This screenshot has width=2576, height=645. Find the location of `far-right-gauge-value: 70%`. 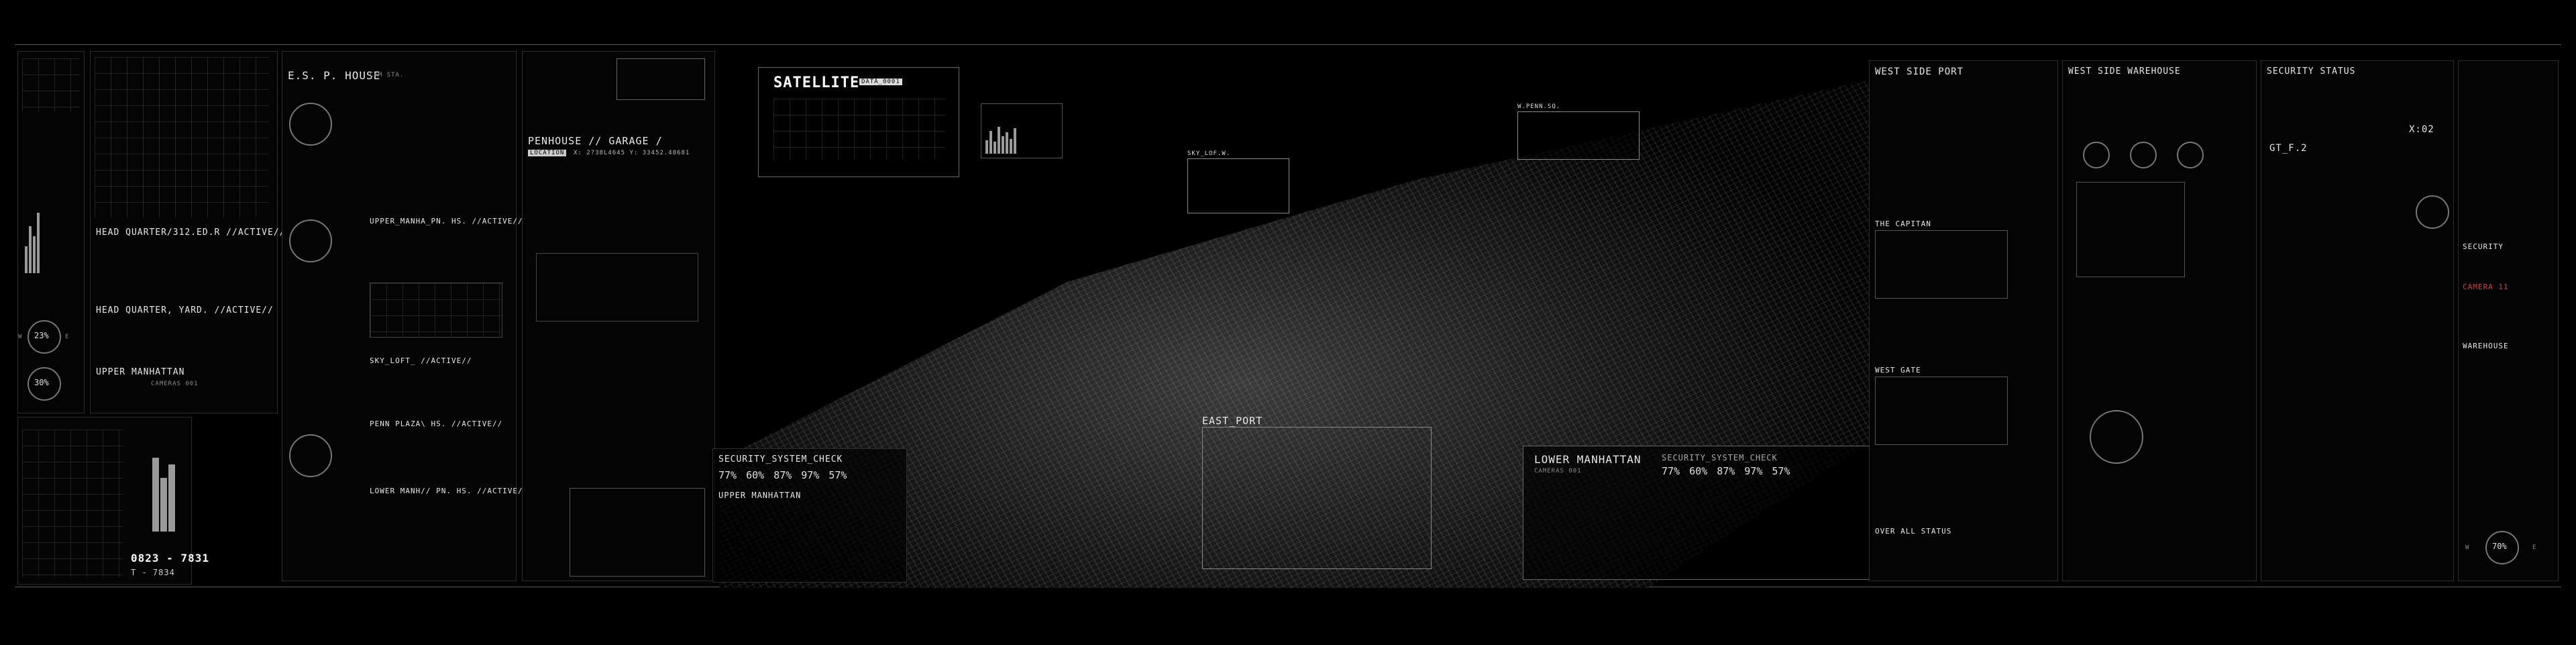

far-right-gauge-value: 70% is located at coordinates (2499, 546).